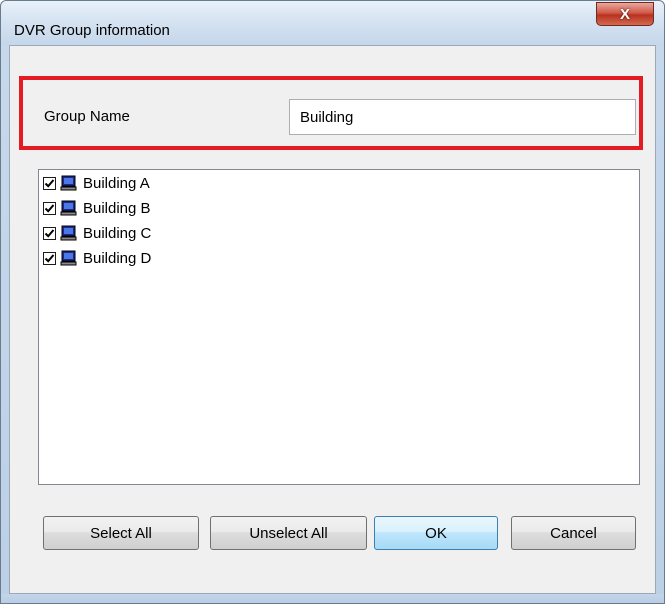 The width and height of the screenshot is (665, 604). What do you see at coordinates (660, 319) in the screenshot?
I see `window-right-border` at bounding box center [660, 319].